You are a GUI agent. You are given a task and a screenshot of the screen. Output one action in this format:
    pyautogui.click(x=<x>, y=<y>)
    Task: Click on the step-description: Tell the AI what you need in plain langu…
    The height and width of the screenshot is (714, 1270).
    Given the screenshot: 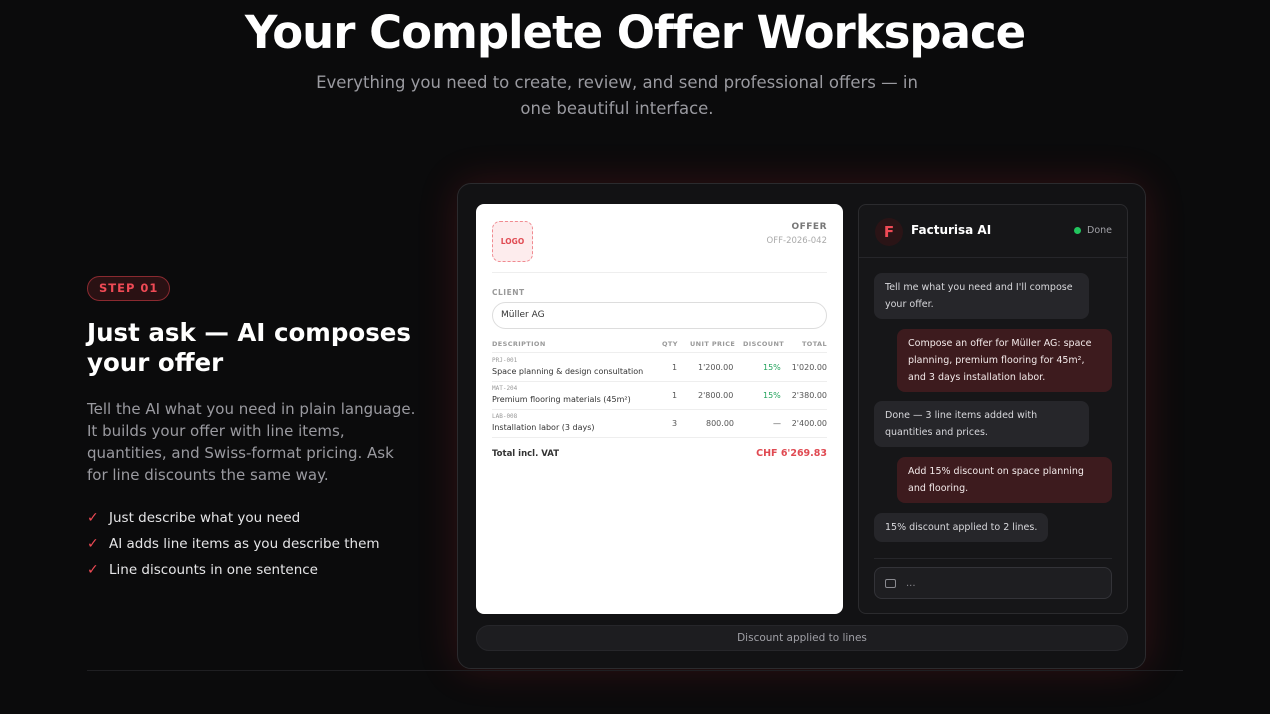 What is the action you would take?
    pyautogui.click(x=251, y=442)
    